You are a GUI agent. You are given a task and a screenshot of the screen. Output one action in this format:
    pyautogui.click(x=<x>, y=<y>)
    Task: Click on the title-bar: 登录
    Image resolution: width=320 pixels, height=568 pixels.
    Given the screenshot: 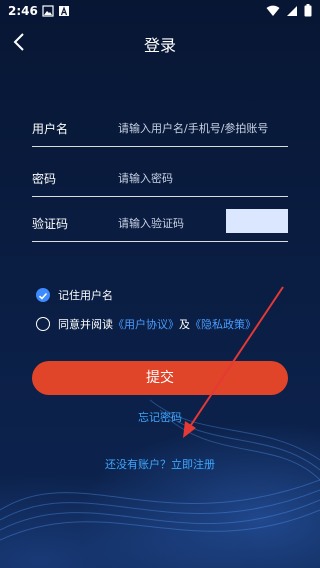 What is the action you would take?
    pyautogui.click(x=160, y=42)
    